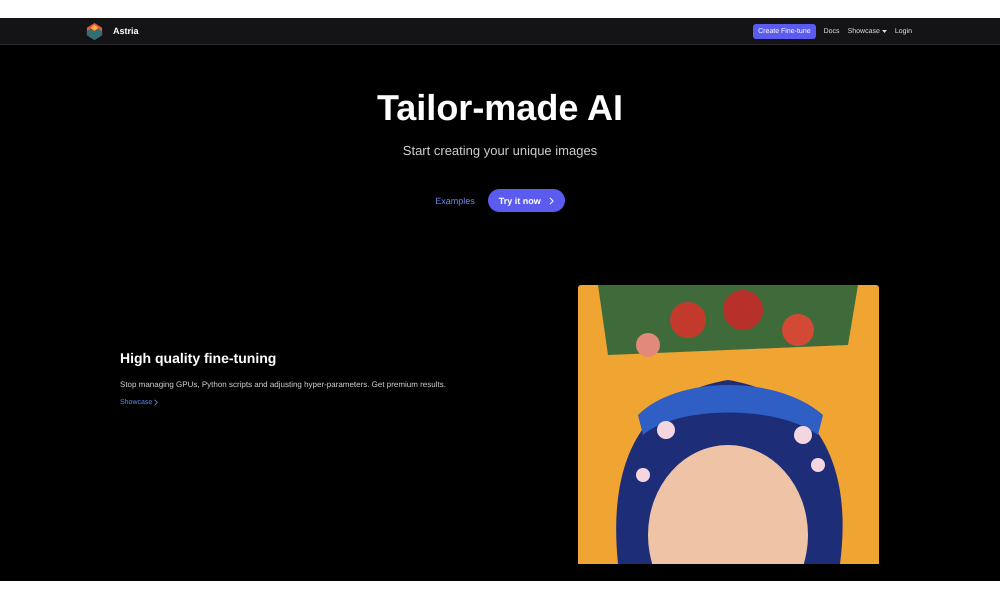 Image resolution: width=1000 pixels, height=600 pixels. What do you see at coordinates (126, 31) in the screenshot?
I see `brand-name: Astria` at bounding box center [126, 31].